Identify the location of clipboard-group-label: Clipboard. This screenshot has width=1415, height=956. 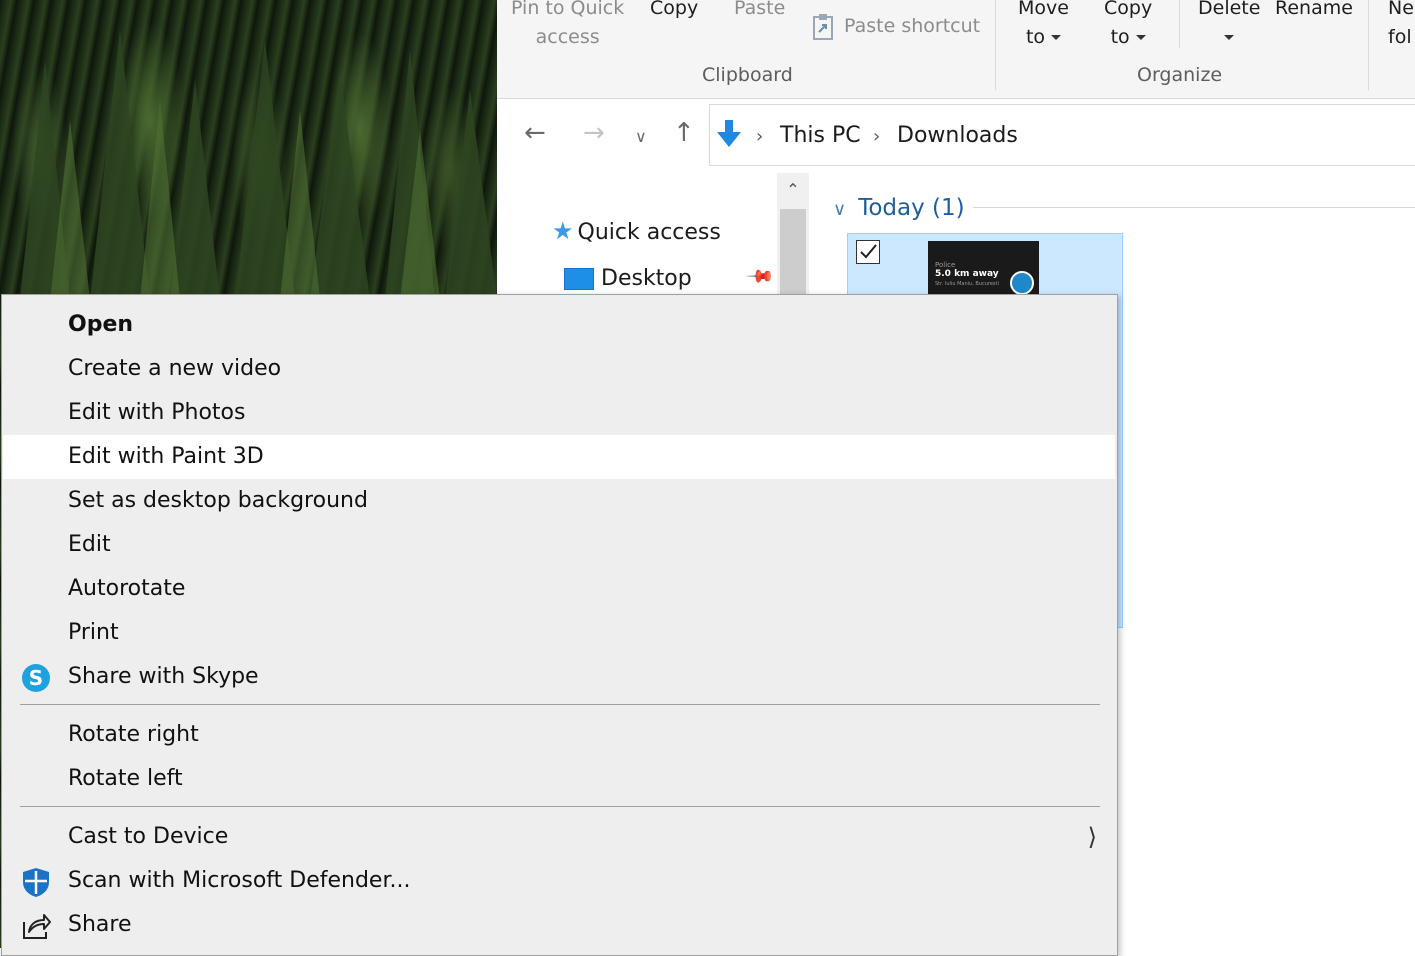
(747, 75).